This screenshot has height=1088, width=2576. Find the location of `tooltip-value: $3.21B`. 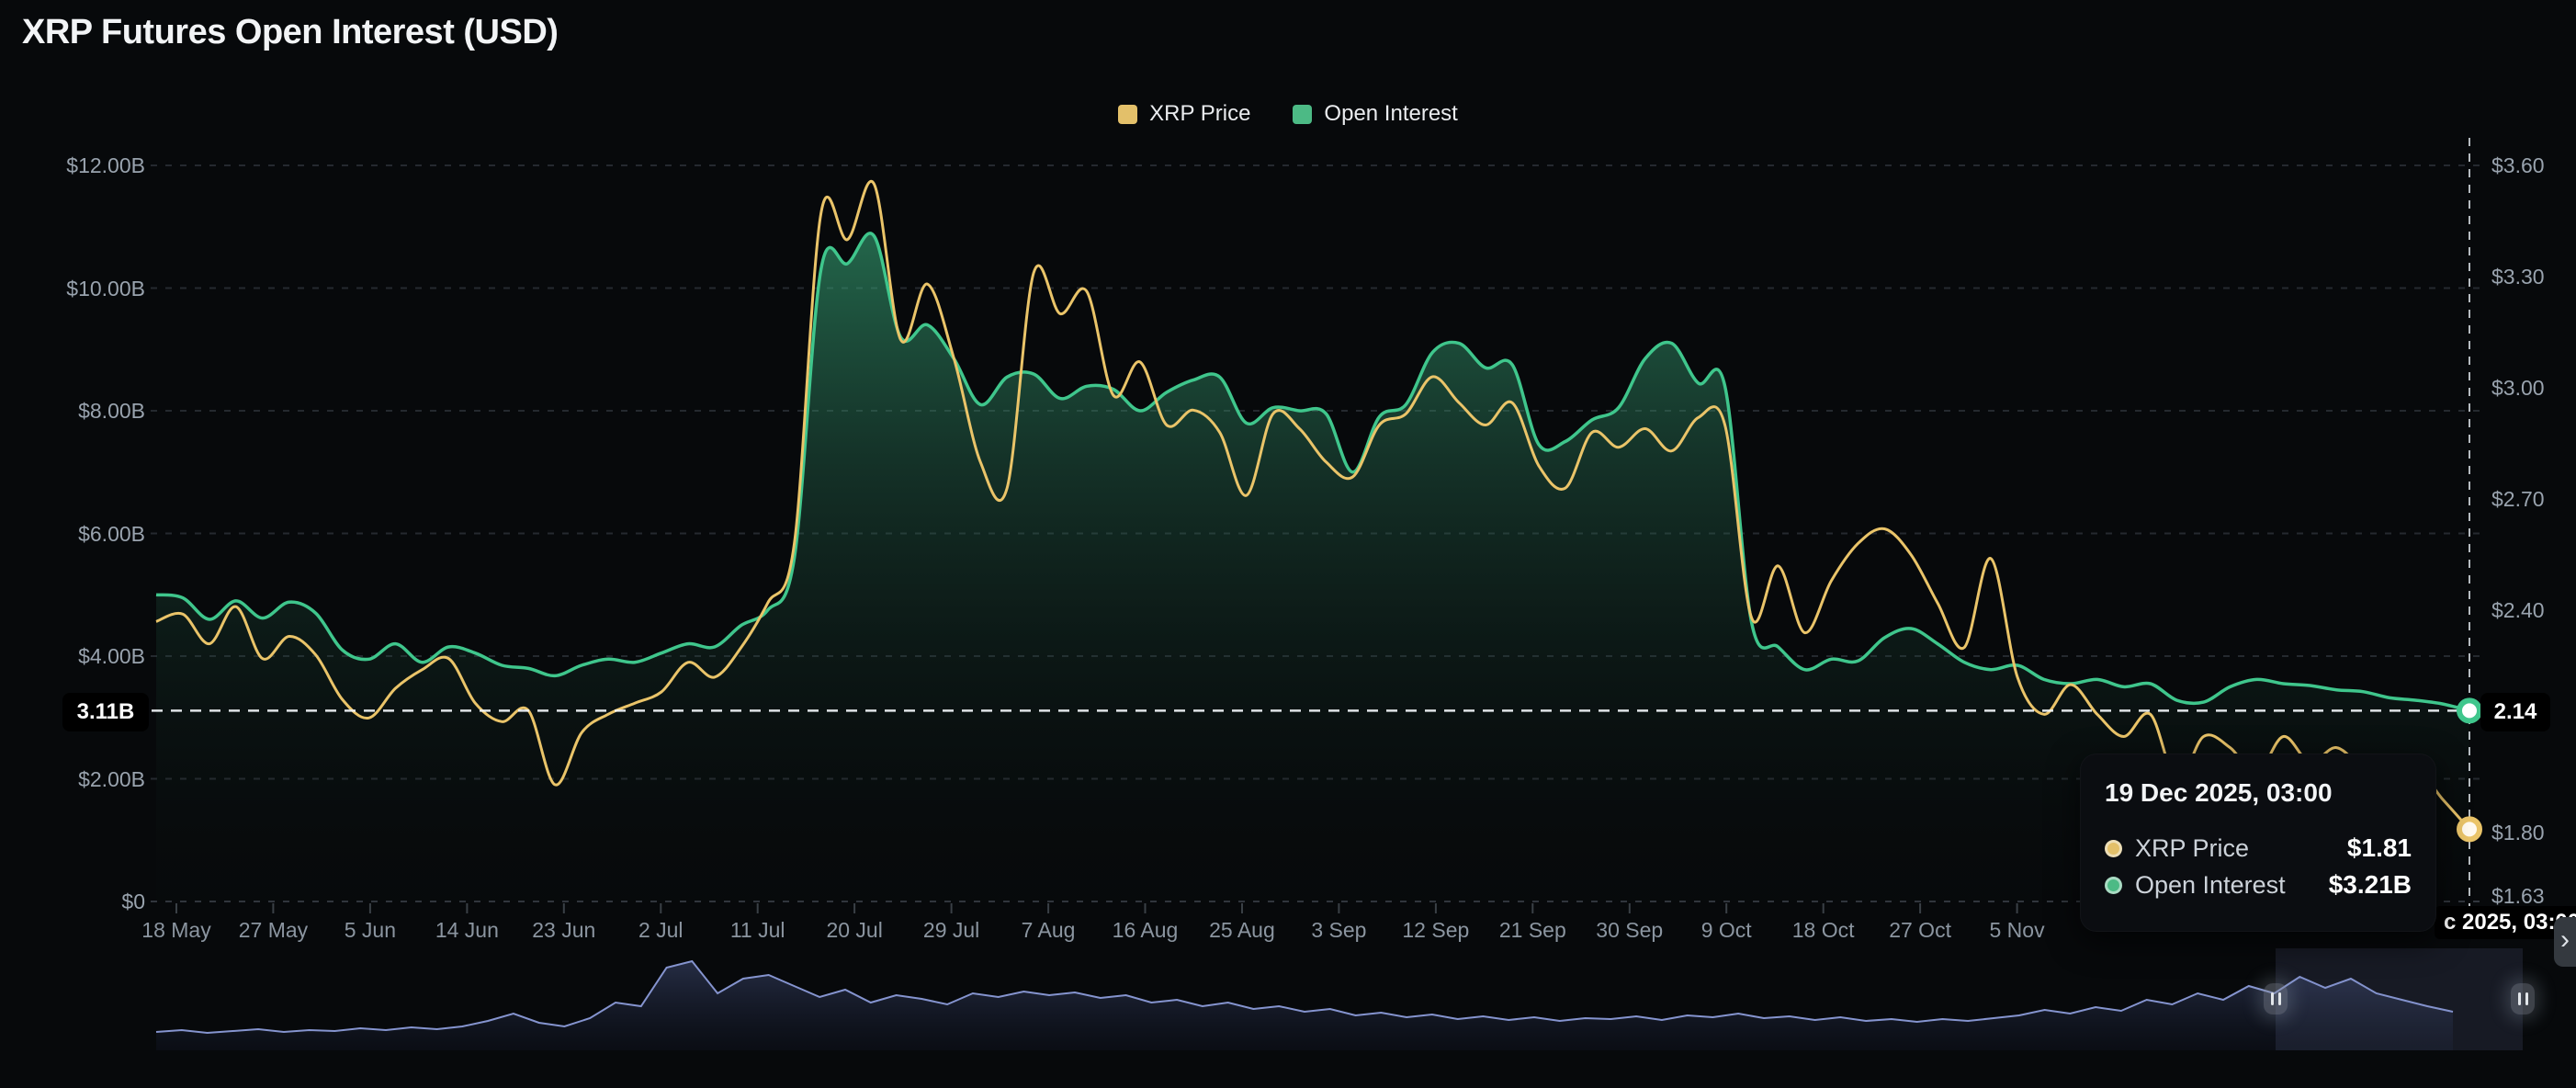

tooltip-value: $3.21B is located at coordinates (2370, 884).